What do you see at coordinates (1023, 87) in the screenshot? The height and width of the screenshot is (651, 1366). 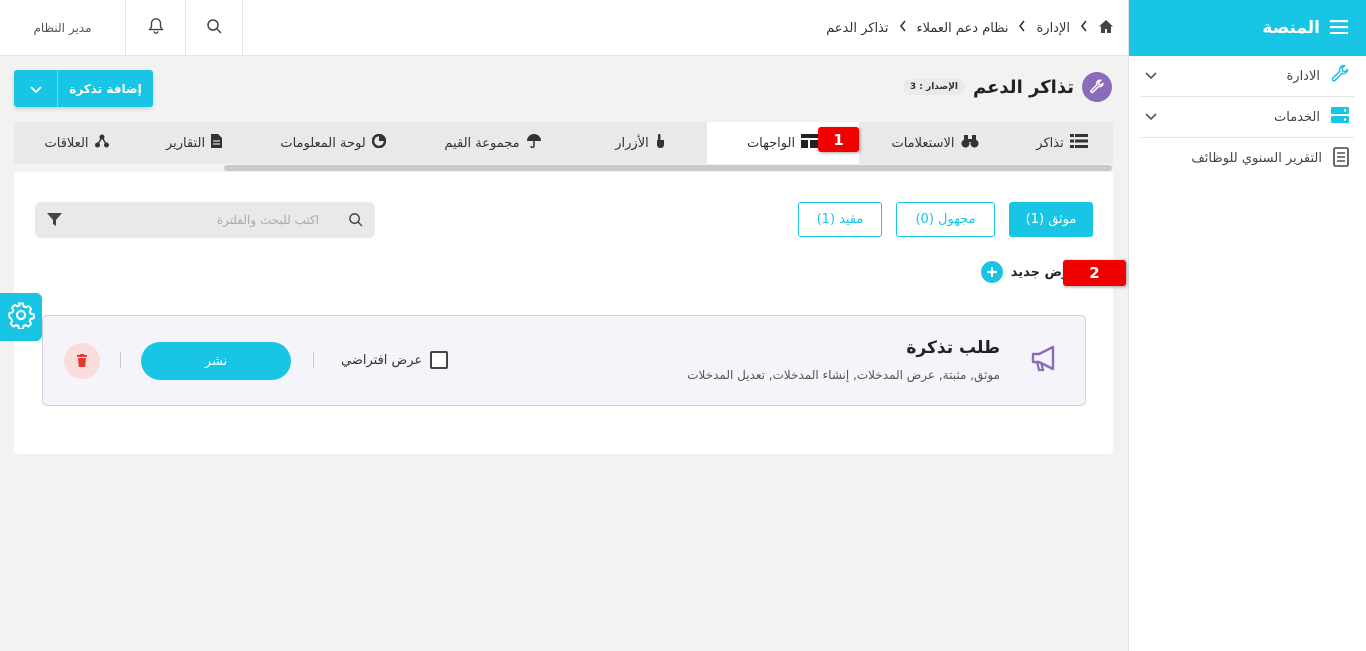 I see `page-title: تذاكر الدعم` at bounding box center [1023, 87].